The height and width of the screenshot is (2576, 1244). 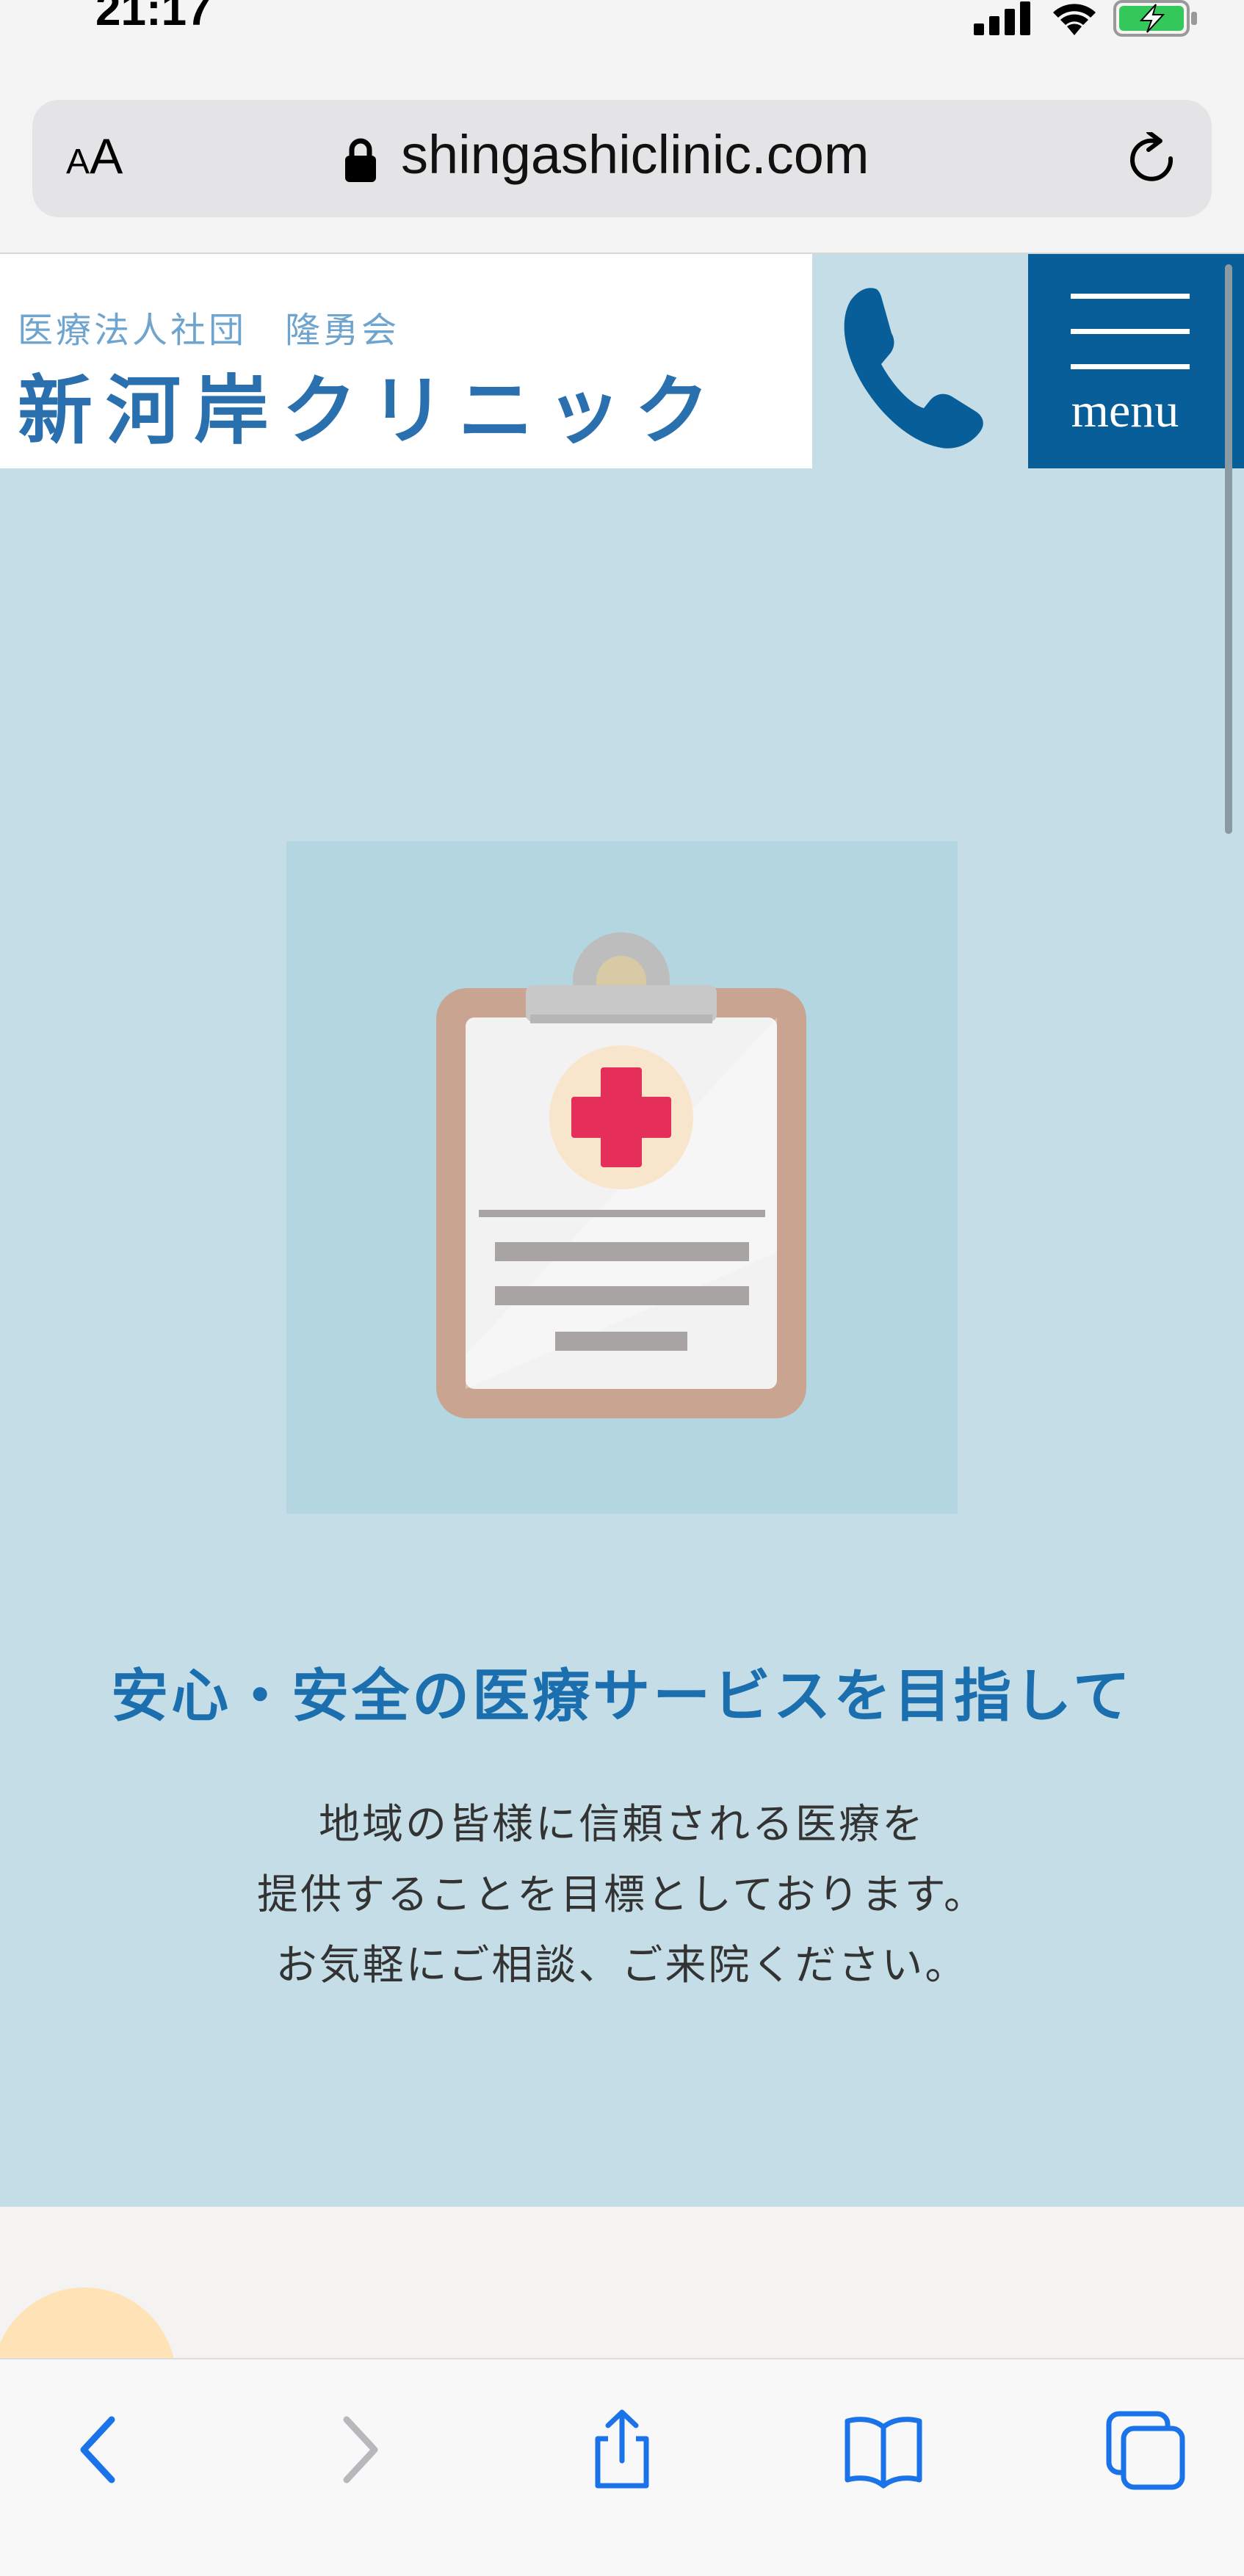 What do you see at coordinates (921, 366) in the screenshot?
I see `phone-icon` at bounding box center [921, 366].